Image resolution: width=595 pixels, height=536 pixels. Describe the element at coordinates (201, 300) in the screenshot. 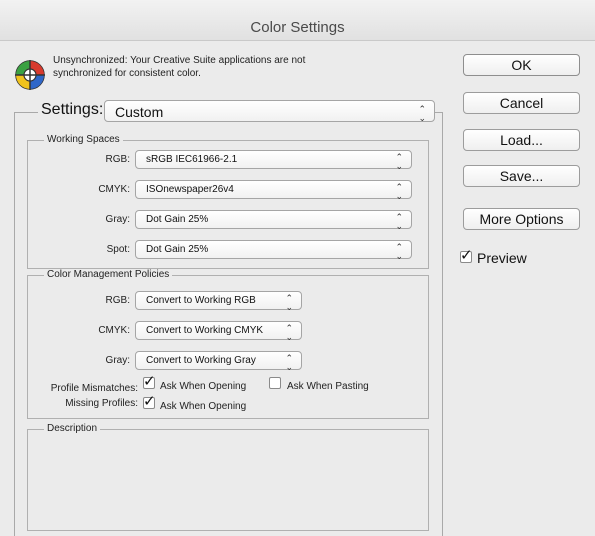

I see `policy-rgb-value: Convert to Working RGB` at that location.